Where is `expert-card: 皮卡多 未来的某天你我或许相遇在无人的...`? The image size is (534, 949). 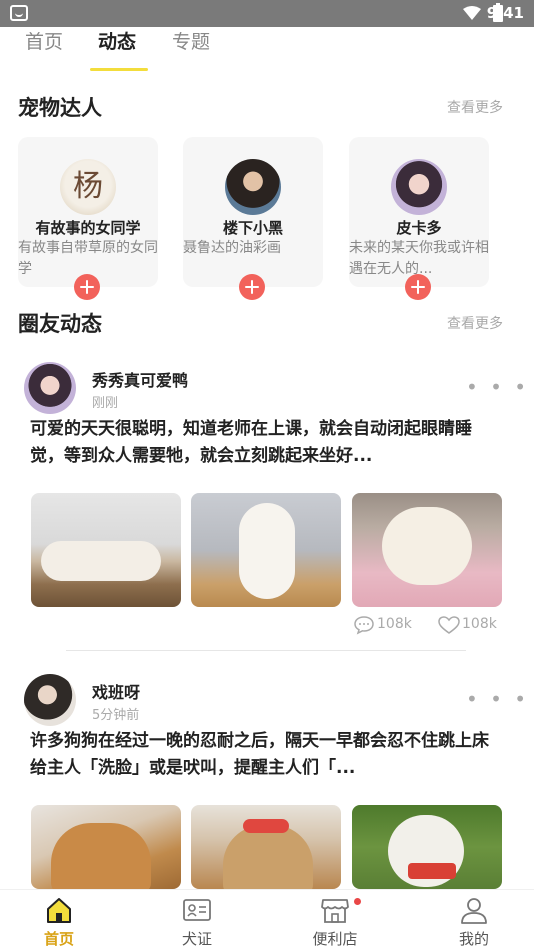
expert-card: 皮卡多 未来的某天你我或许相遇在无人的... is located at coordinates (419, 218).